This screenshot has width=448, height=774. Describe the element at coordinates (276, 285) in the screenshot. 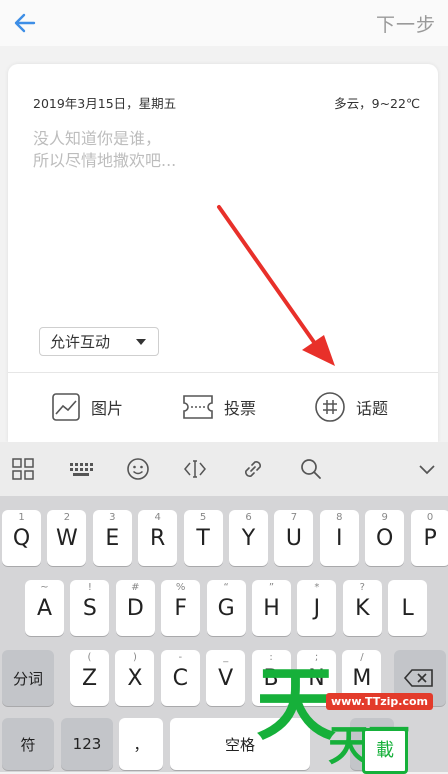

I see `annotation-arrow` at that location.